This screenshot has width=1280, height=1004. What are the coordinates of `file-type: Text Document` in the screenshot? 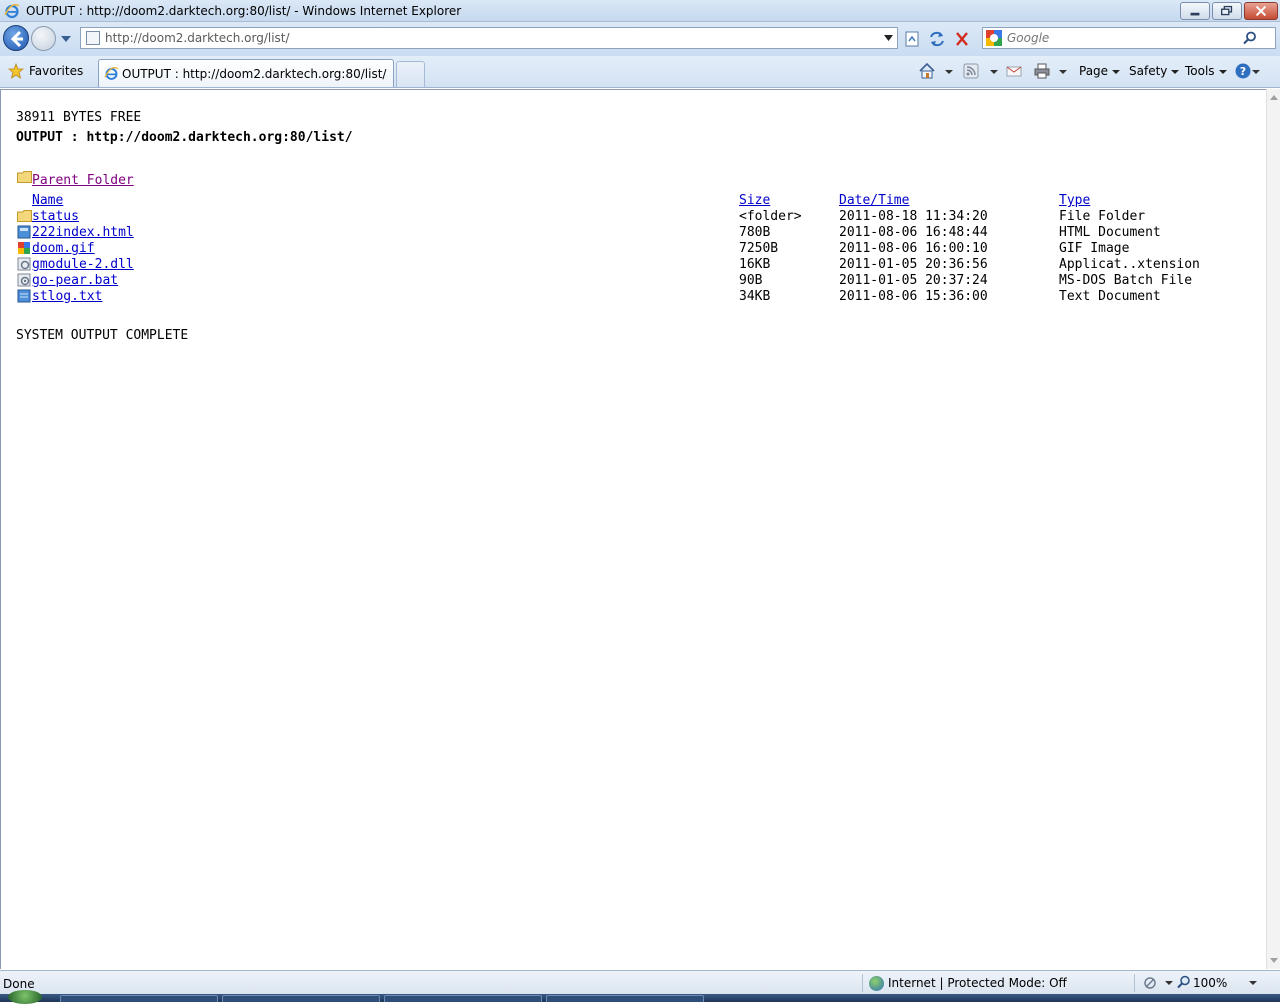 It's located at (1110, 296).